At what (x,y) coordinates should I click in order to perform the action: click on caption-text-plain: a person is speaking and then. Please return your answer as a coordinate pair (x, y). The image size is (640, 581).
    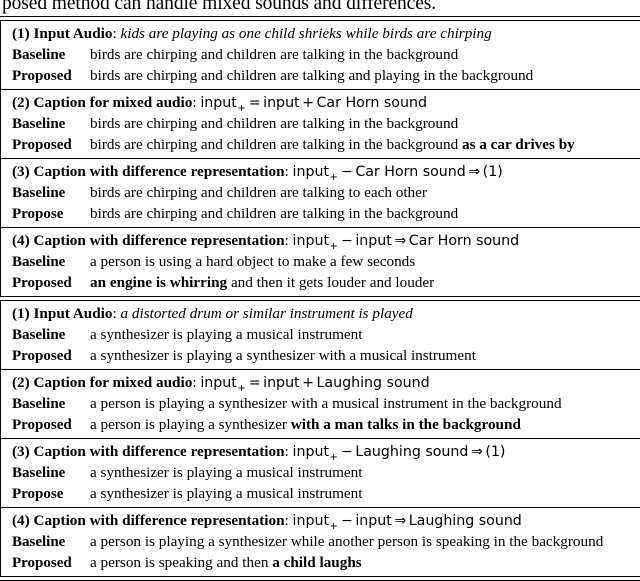
    Looking at the image, I should click on (181, 562).